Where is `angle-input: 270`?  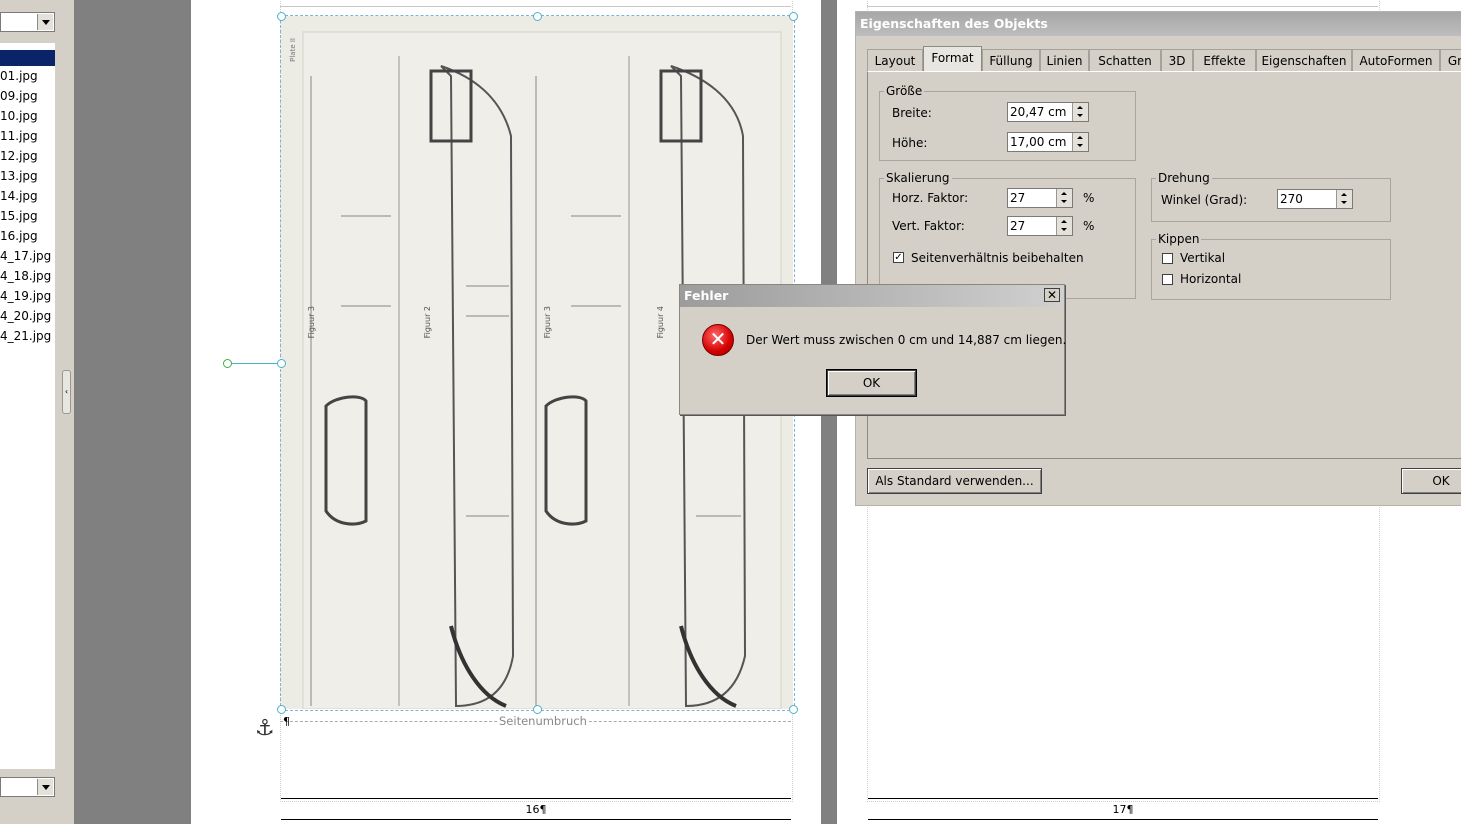 angle-input: 270 is located at coordinates (1315, 199).